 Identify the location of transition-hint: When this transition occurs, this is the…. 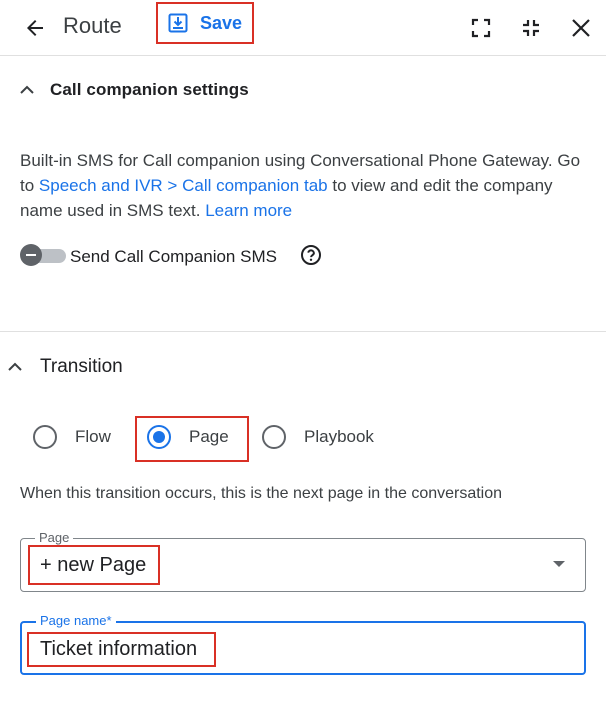
(261, 493).